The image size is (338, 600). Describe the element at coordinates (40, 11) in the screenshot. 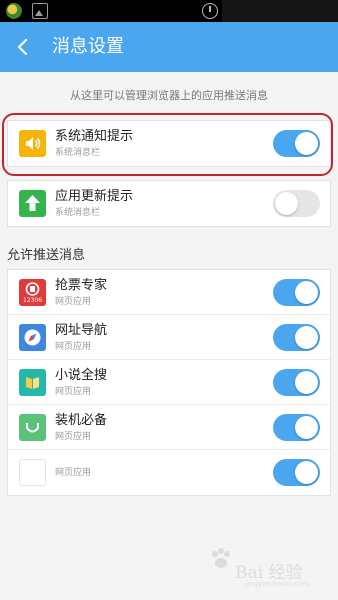

I see `image-notification-icon` at that location.